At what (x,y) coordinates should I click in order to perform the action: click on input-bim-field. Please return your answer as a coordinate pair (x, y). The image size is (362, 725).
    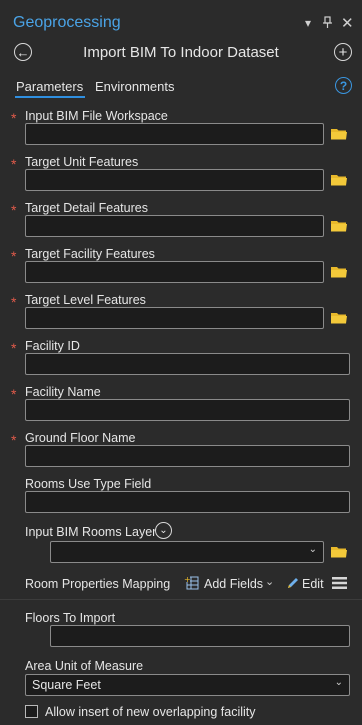
    Looking at the image, I should click on (174, 134).